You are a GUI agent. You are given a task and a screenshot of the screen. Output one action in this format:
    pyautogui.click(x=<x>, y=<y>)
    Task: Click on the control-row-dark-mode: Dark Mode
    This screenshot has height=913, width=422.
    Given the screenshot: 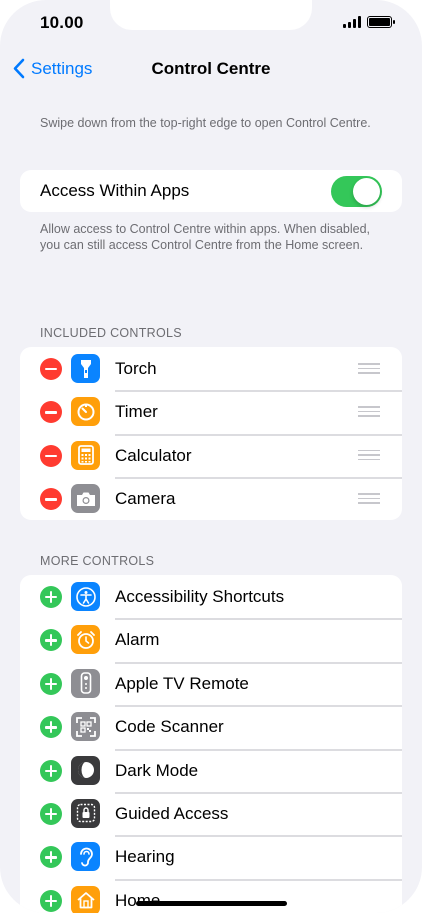 What is the action you would take?
    pyautogui.click(x=211, y=770)
    